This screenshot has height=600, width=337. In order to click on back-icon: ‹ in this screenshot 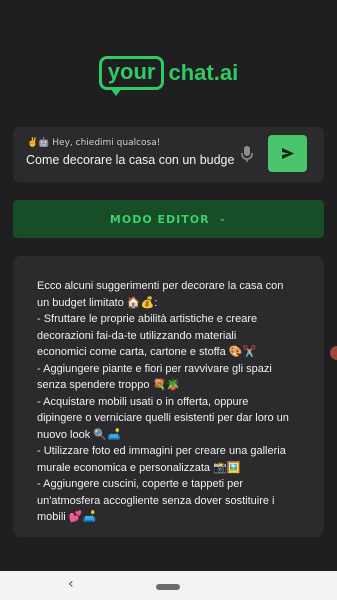, I will do `click(71, 584)`.